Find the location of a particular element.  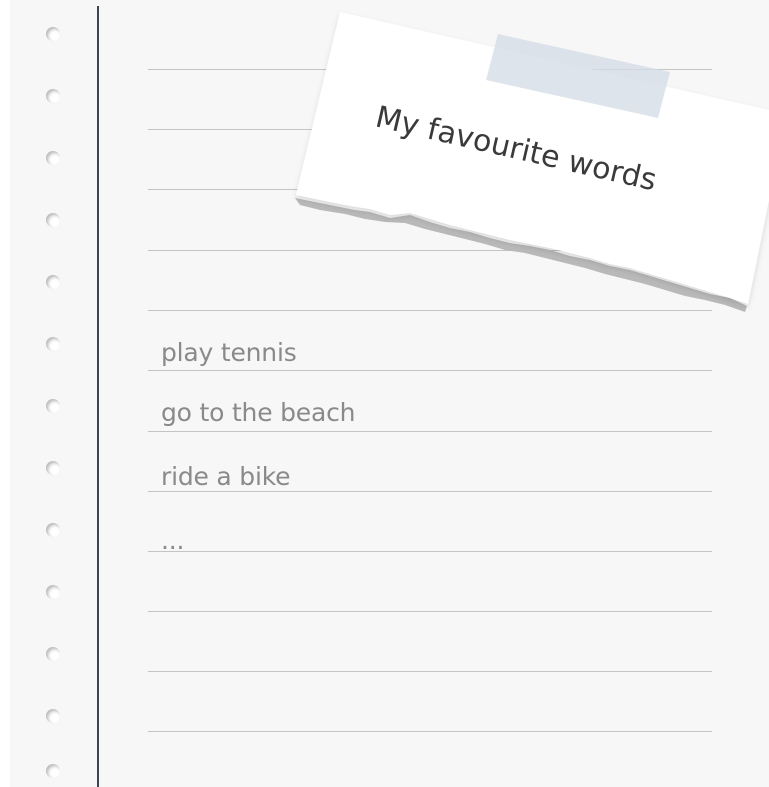

word-item: play tennis is located at coordinates (229, 352).